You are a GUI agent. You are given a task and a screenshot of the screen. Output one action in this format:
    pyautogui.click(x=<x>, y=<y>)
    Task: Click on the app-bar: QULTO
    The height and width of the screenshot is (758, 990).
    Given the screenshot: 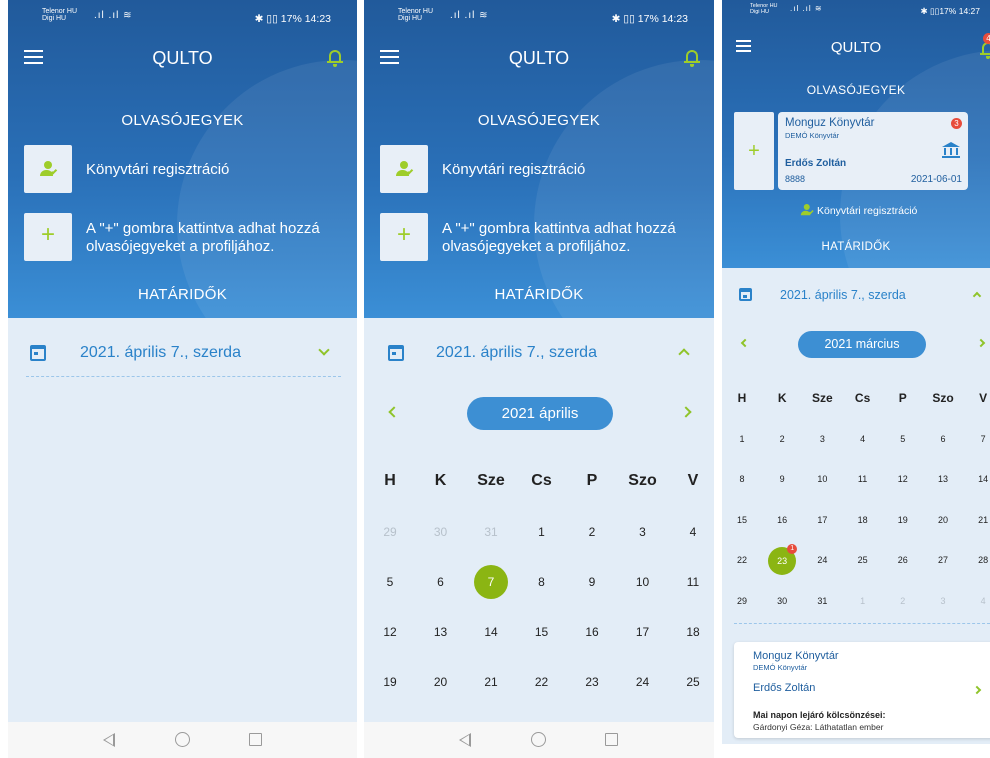 What is the action you would take?
    pyautogui.click(x=539, y=60)
    